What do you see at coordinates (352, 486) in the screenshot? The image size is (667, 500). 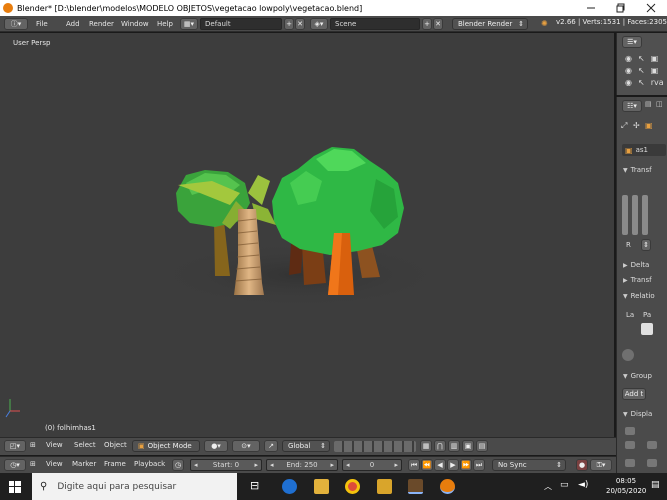 I see `chrome-icon` at bounding box center [352, 486].